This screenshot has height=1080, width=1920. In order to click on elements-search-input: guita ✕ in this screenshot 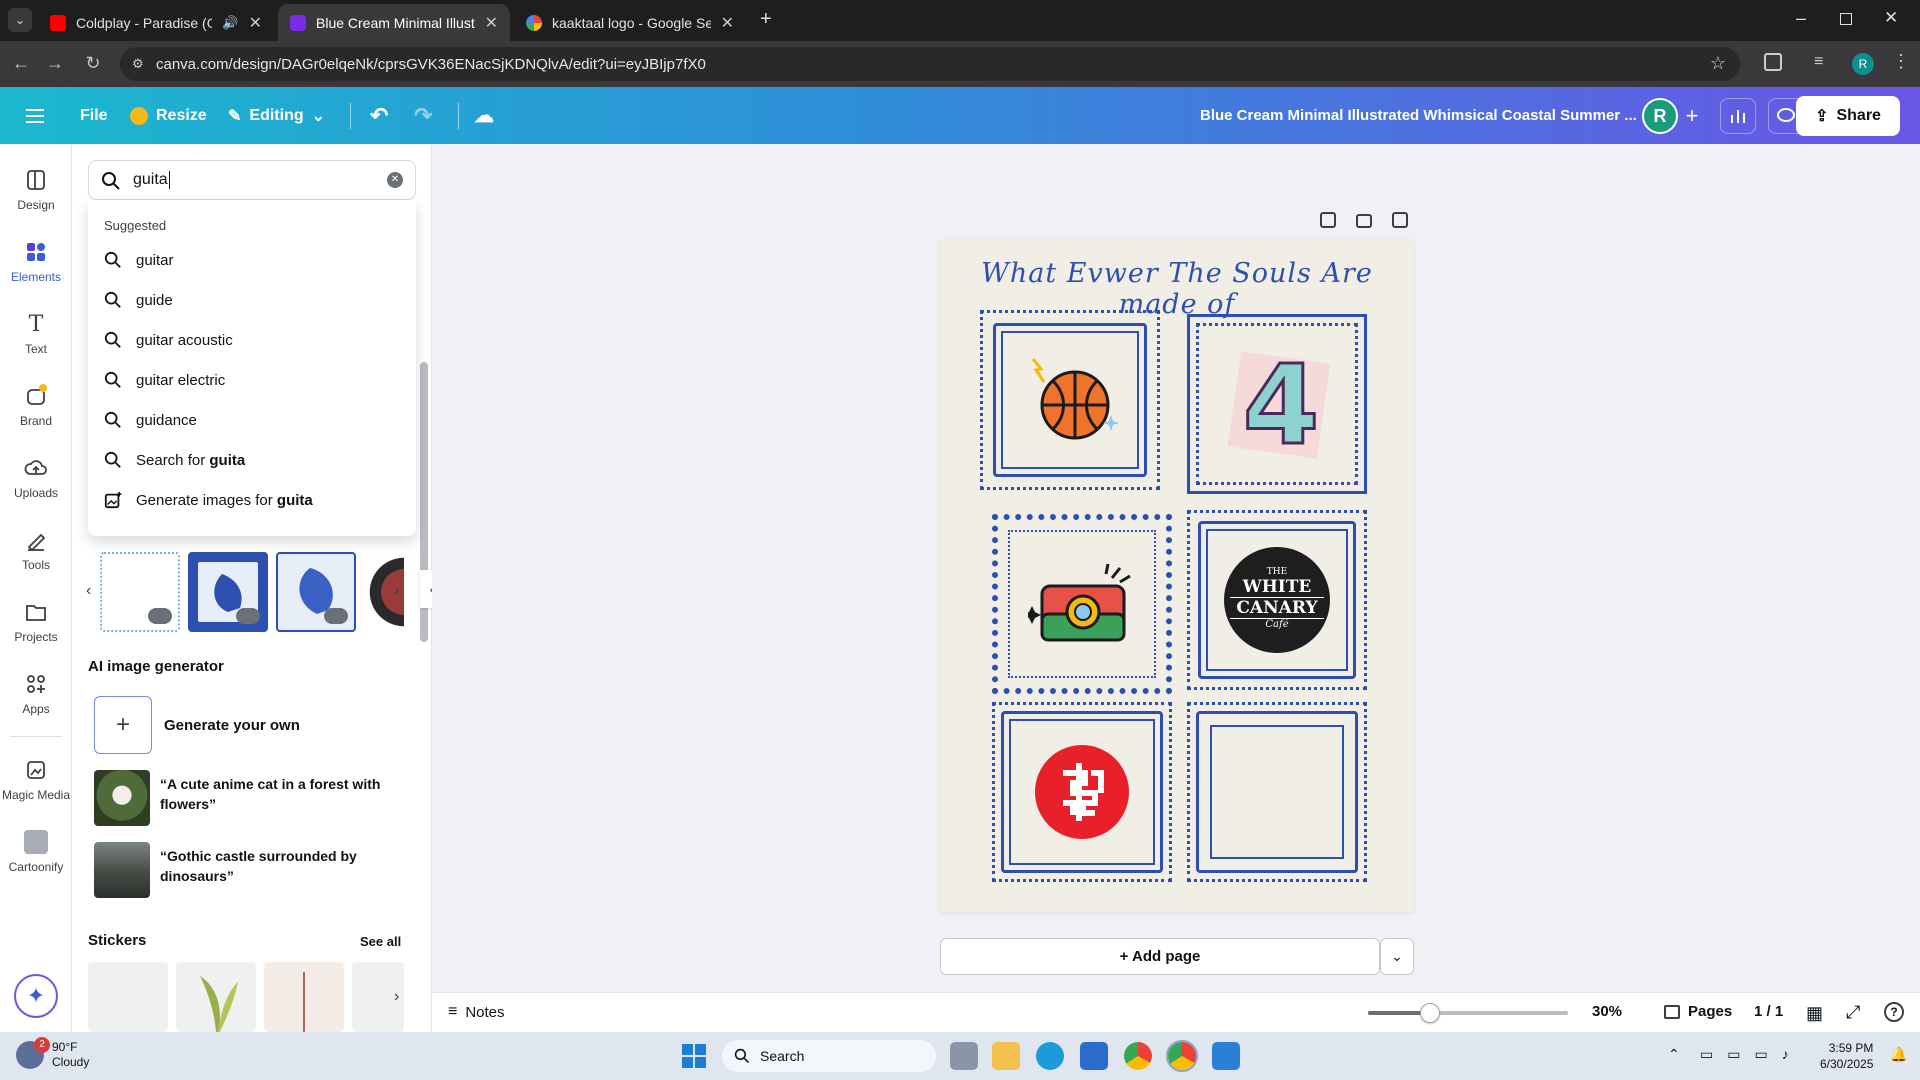, I will do `click(252, 180)`.